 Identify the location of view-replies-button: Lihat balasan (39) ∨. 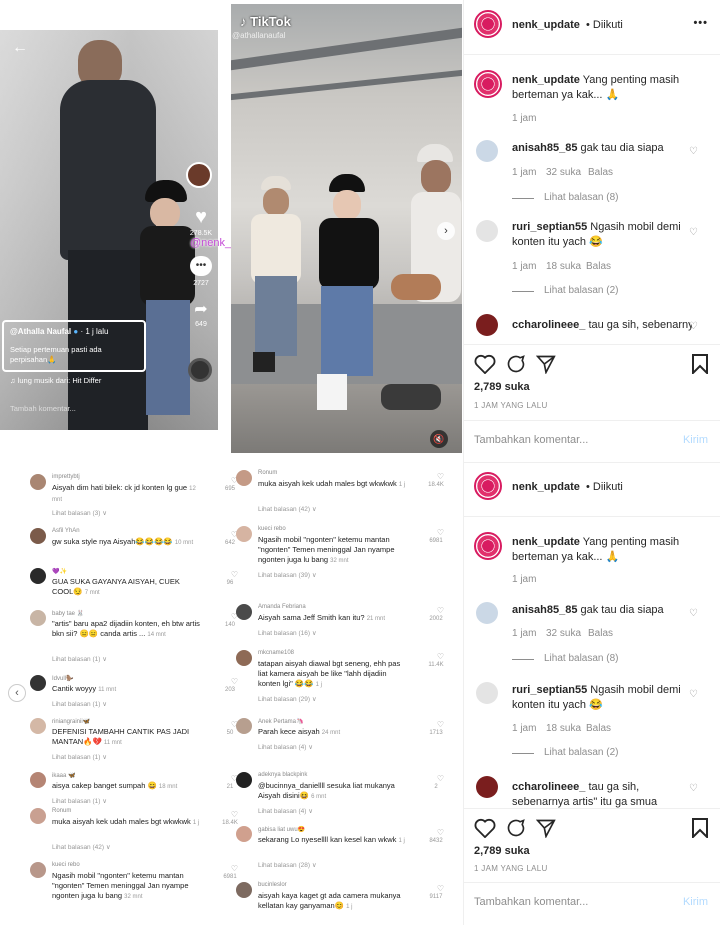
(287, 575).